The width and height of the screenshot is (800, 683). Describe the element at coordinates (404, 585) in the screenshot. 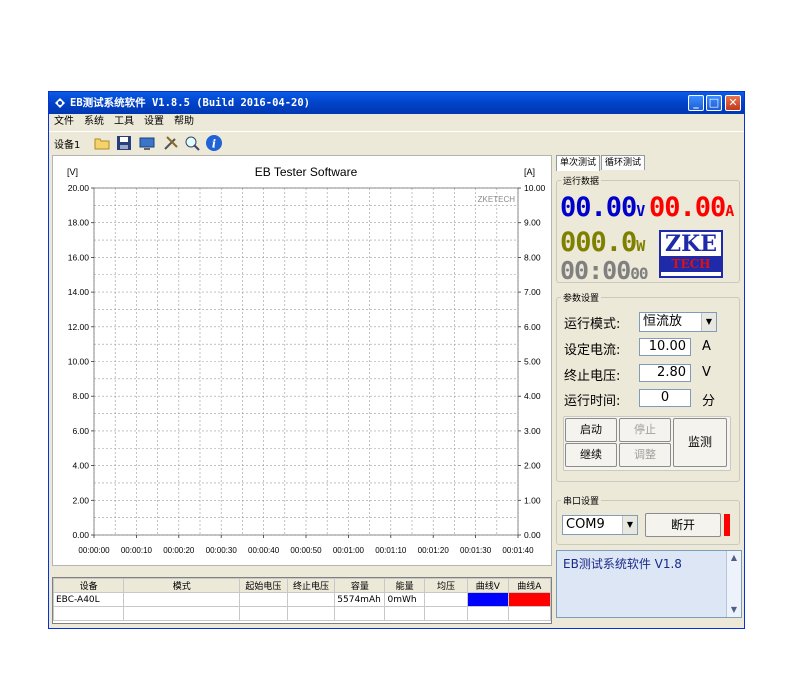

I see `column-header: 能量` at that location.